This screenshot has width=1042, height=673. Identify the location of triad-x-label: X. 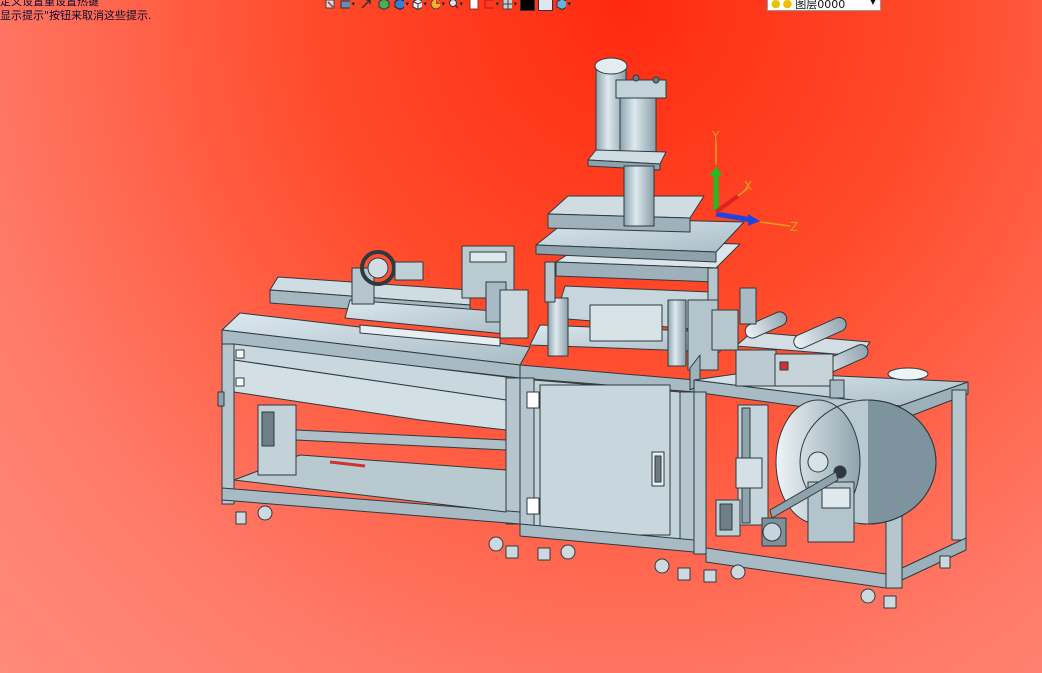
(748, 186).